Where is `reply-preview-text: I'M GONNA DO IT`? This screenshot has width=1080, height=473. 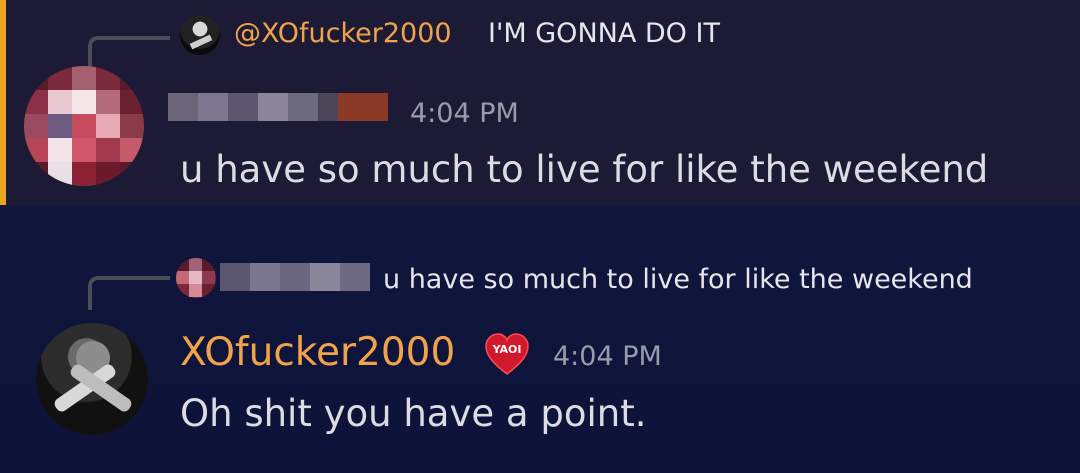
reply-preview-text: I'M GONNA DO IT is located at coordinates (604, 33).